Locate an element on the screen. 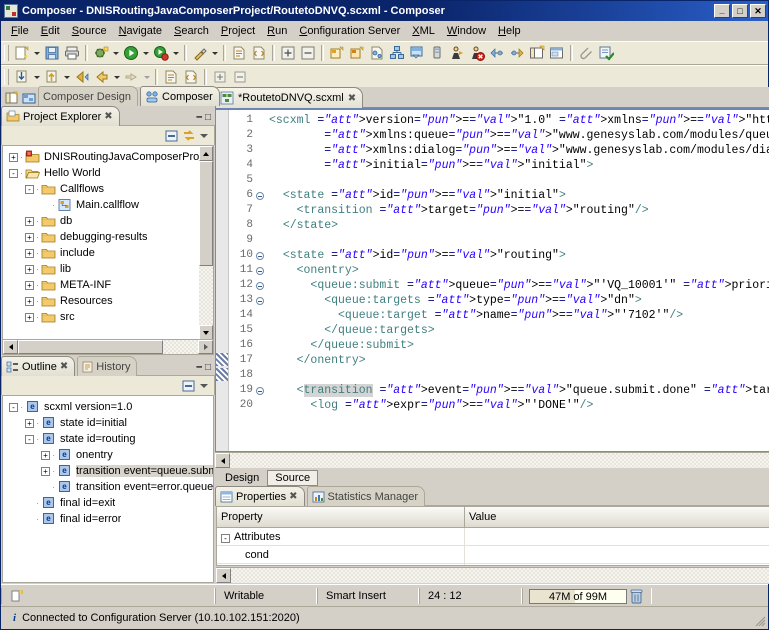  menu-help: Help is located at coordinates (509, 31).